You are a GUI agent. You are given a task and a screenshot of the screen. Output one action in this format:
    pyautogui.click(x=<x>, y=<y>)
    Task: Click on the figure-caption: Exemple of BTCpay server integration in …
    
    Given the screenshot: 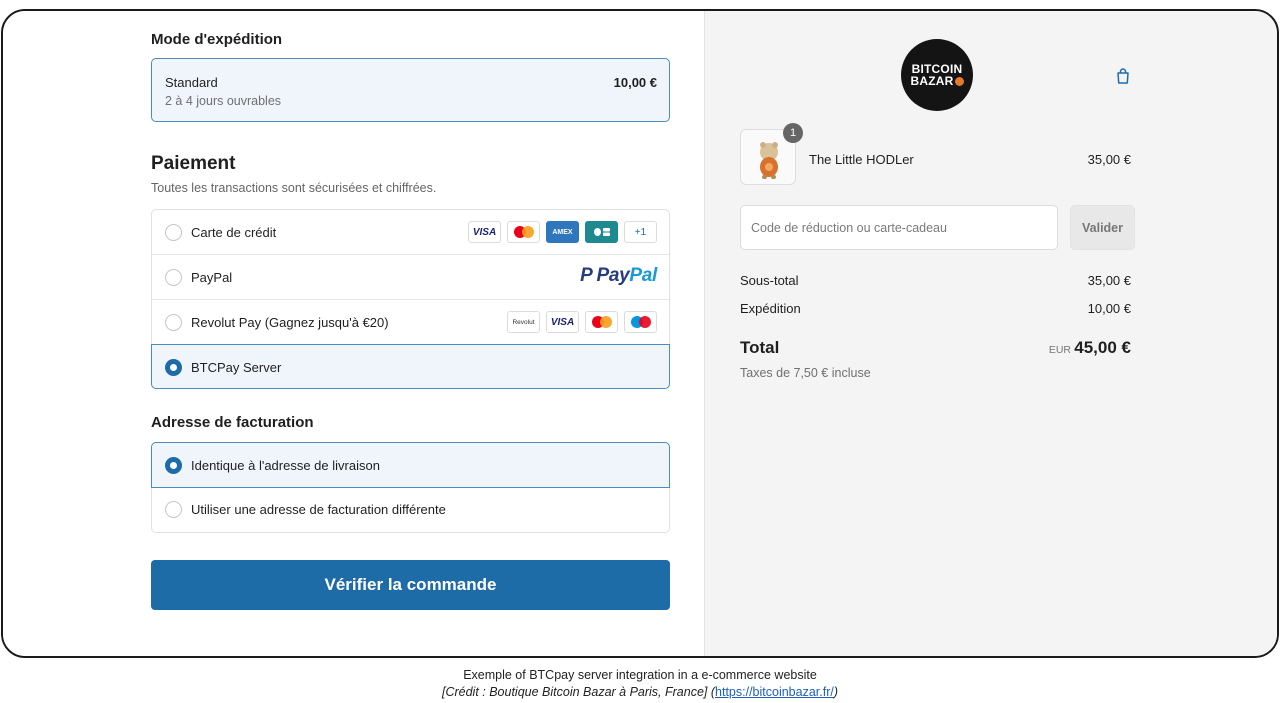 What is the action you would take?
    pyautogui.click(x=640, y=675)
    